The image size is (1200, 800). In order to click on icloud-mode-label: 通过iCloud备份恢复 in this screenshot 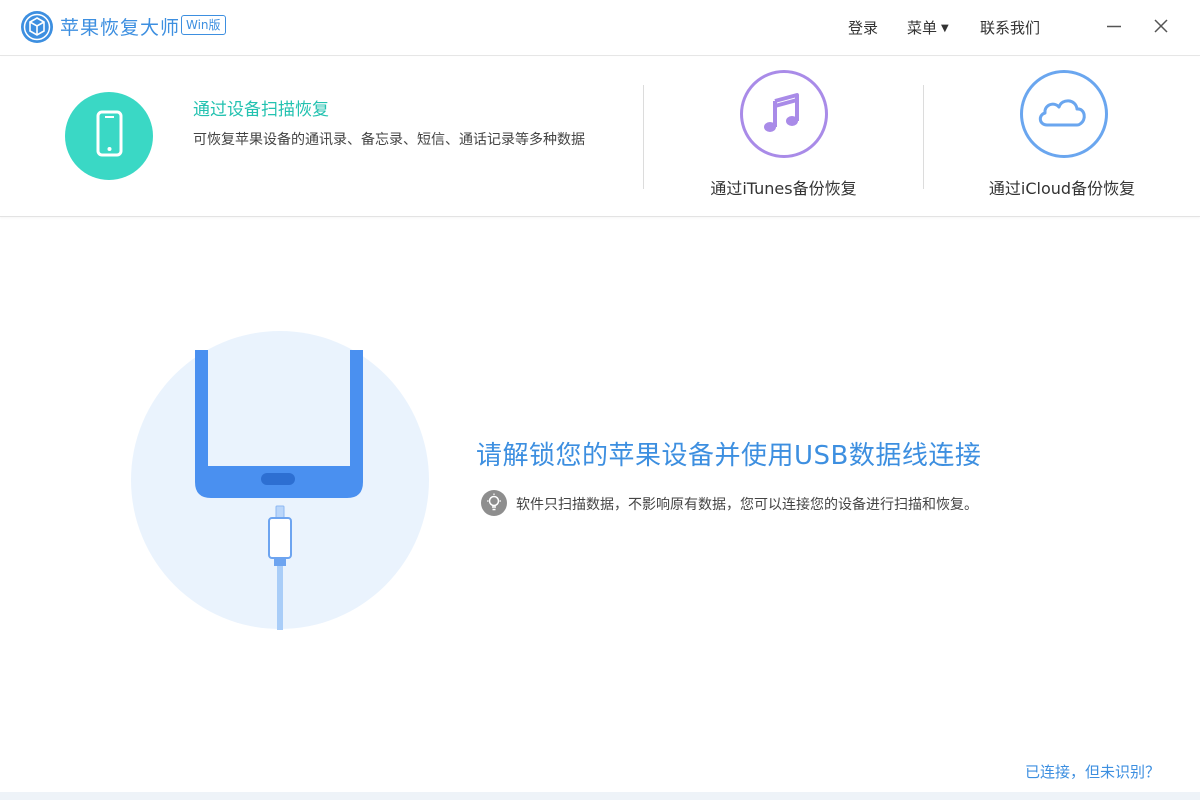, I will do `click(1062, 188)`.